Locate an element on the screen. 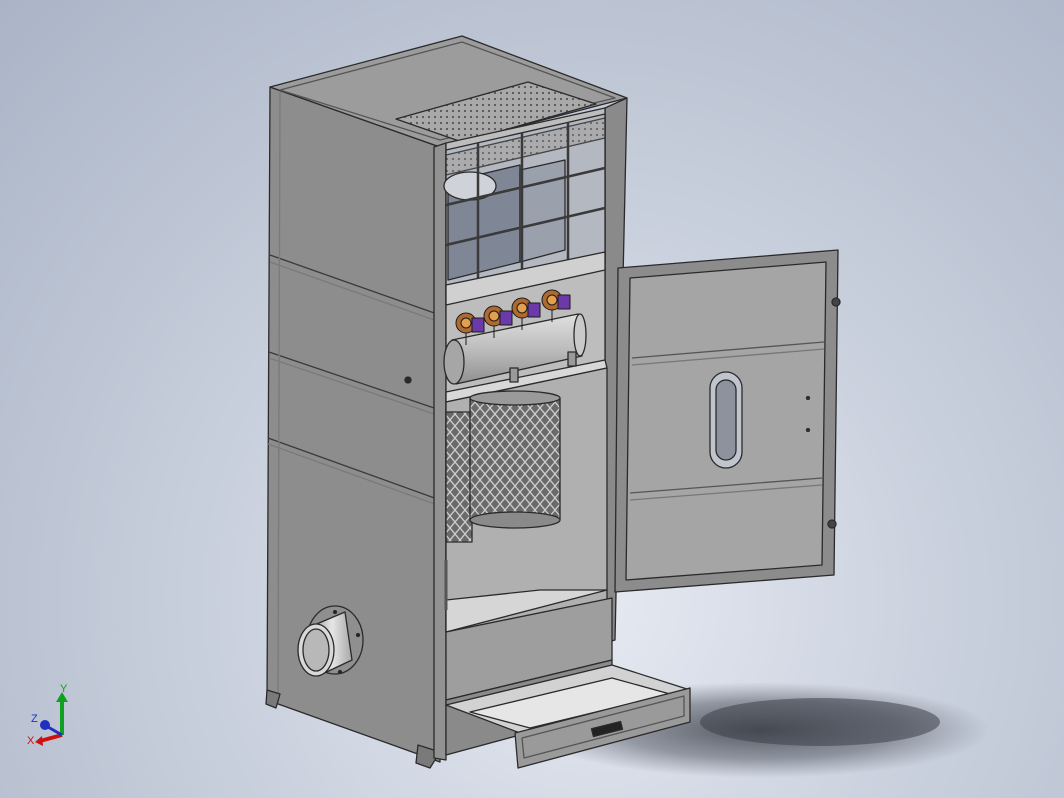  x-axis-label: X is located at coordinates (31, 741).